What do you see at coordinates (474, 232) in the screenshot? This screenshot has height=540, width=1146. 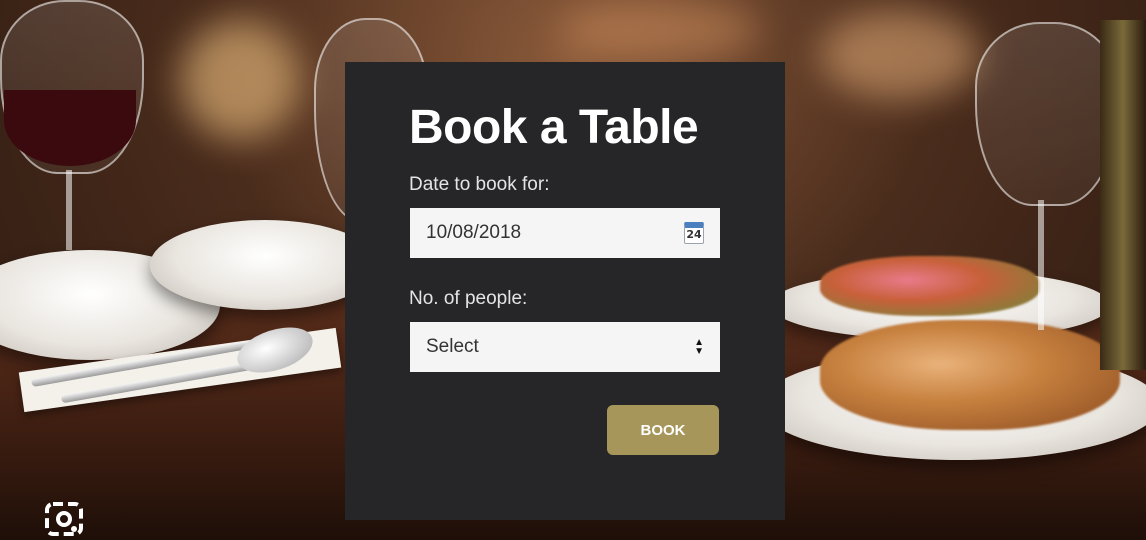 I see `date-value: 10/08/2018` at bounding box center [474, 232].